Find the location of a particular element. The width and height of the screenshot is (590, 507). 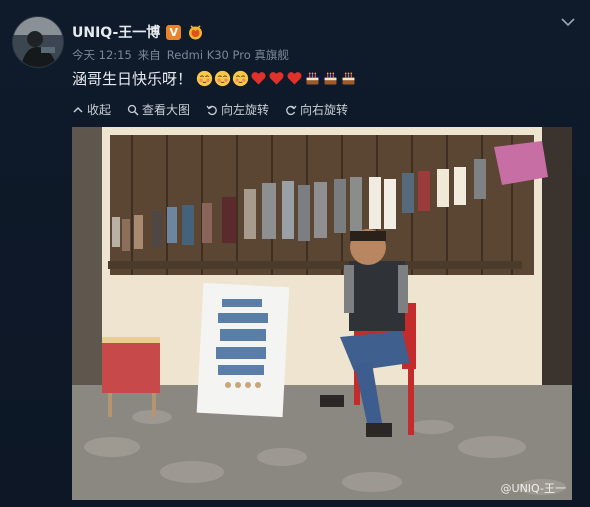

medal-icon is located at coordinates (195, 32).